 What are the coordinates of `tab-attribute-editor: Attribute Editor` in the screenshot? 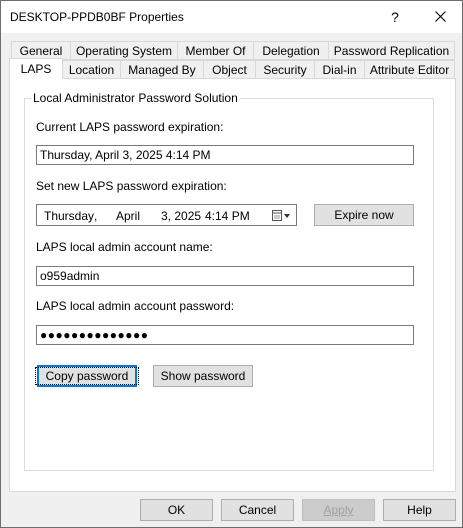 It's located at (409, 69).